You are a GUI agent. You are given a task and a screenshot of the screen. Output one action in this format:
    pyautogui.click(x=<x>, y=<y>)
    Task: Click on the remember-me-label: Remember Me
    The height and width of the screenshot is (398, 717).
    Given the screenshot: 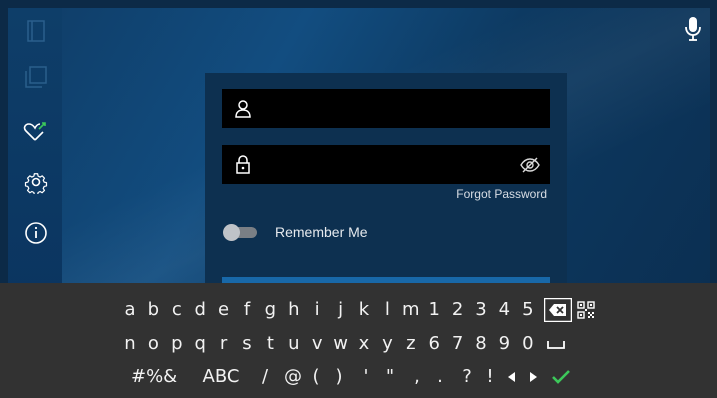 What is the action you would take?
    pyautogui.click(x=321, y=232)
    